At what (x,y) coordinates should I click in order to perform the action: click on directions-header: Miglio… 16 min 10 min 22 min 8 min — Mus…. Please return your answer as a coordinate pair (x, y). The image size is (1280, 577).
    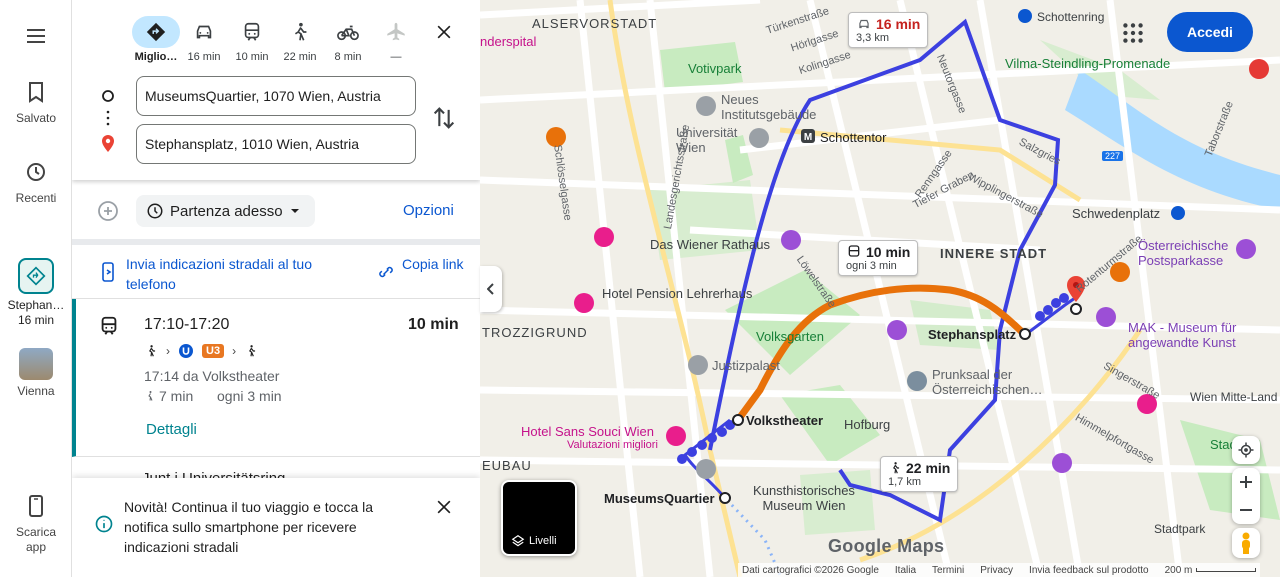
    Looking at the image, I should click on (276, 90).